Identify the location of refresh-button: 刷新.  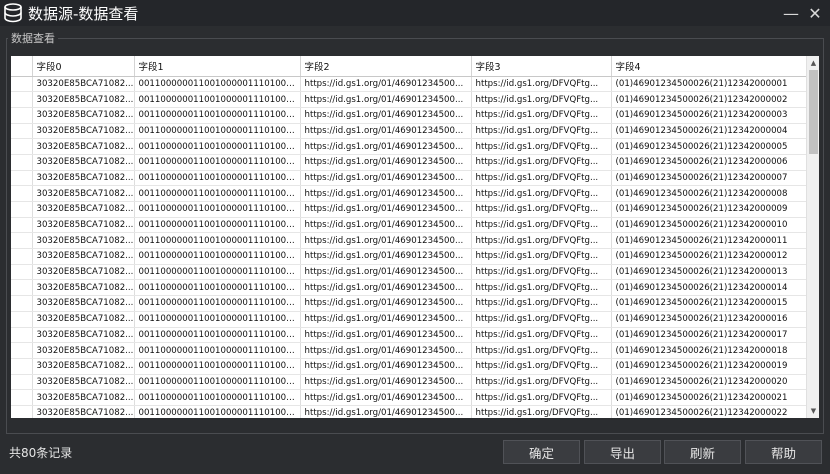
(702, 452).